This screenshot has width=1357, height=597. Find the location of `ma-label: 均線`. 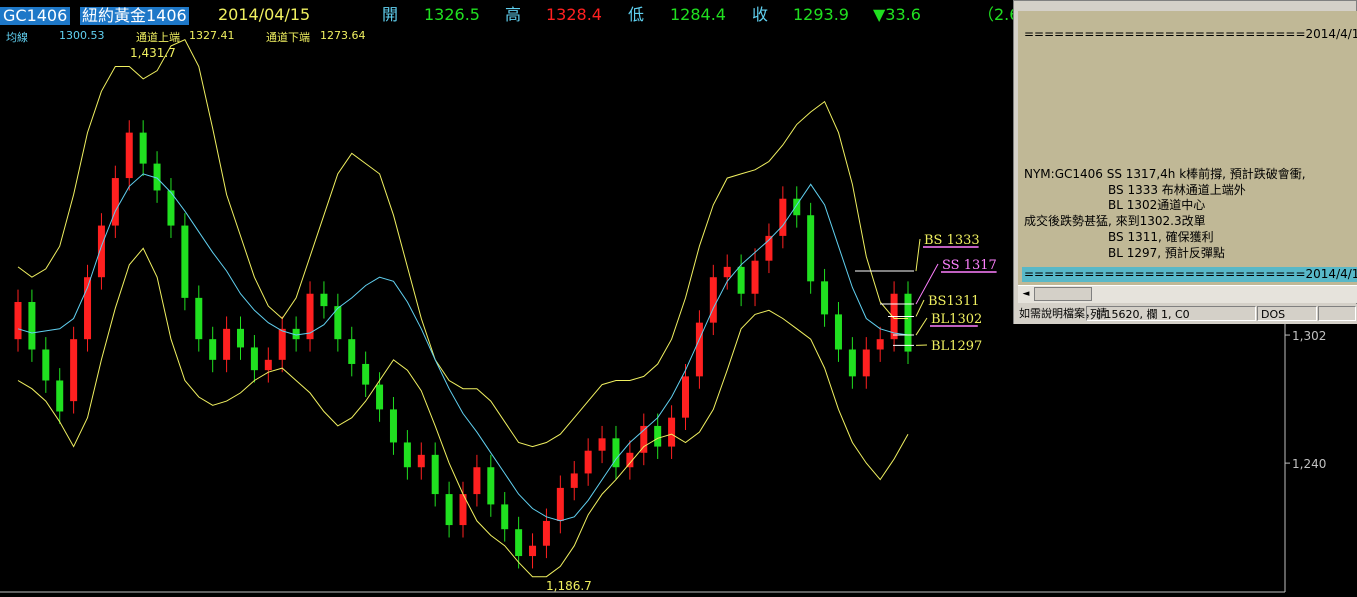

ma-label: 均線 is located at coordinates (17, 37).